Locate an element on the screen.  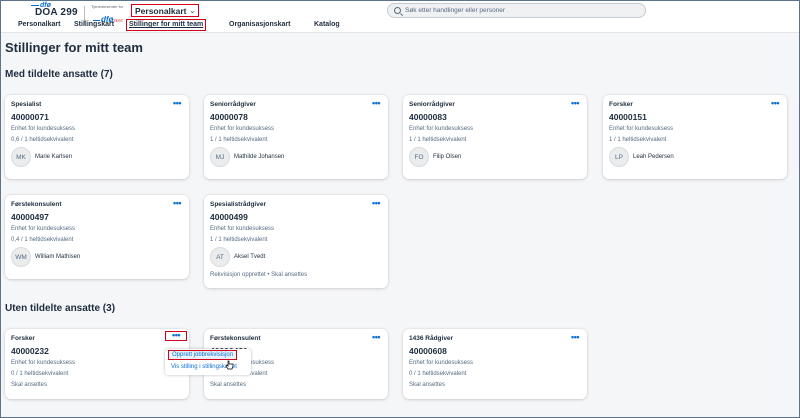
card-person: MK Marie Karlsen is located at coordinates (41, 157).